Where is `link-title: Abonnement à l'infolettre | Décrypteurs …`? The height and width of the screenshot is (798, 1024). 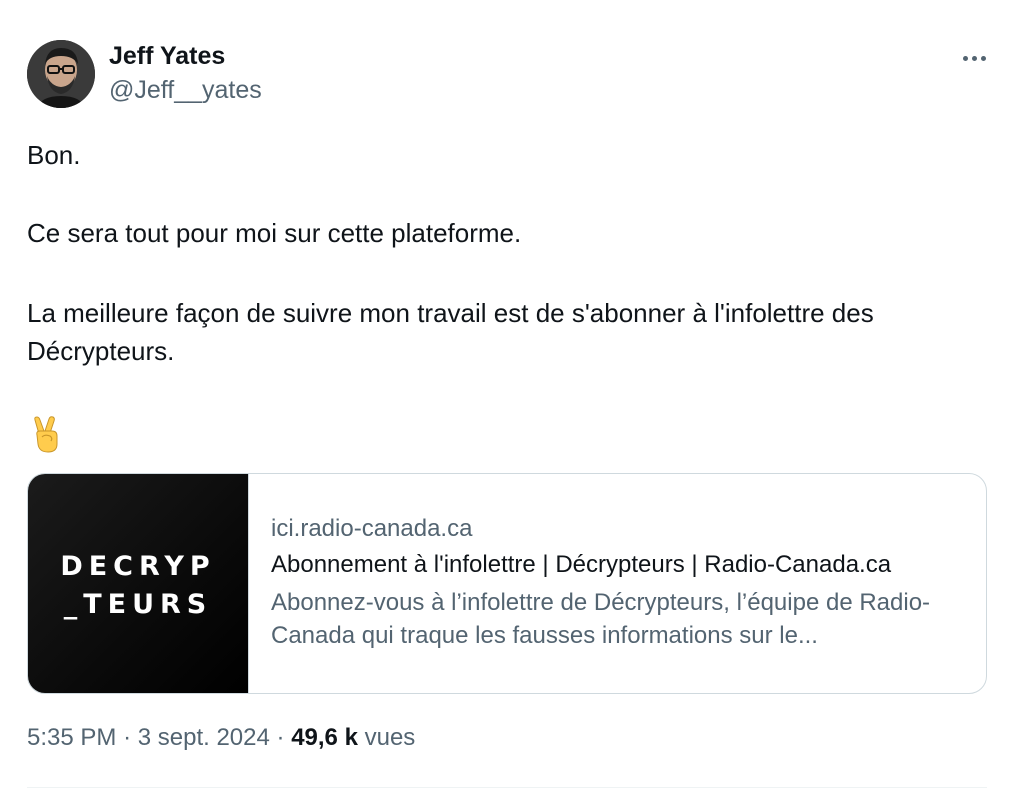
link-title: Abonnement à l'infolettre | Décrypteurs … is located at coordinates (581, 564).